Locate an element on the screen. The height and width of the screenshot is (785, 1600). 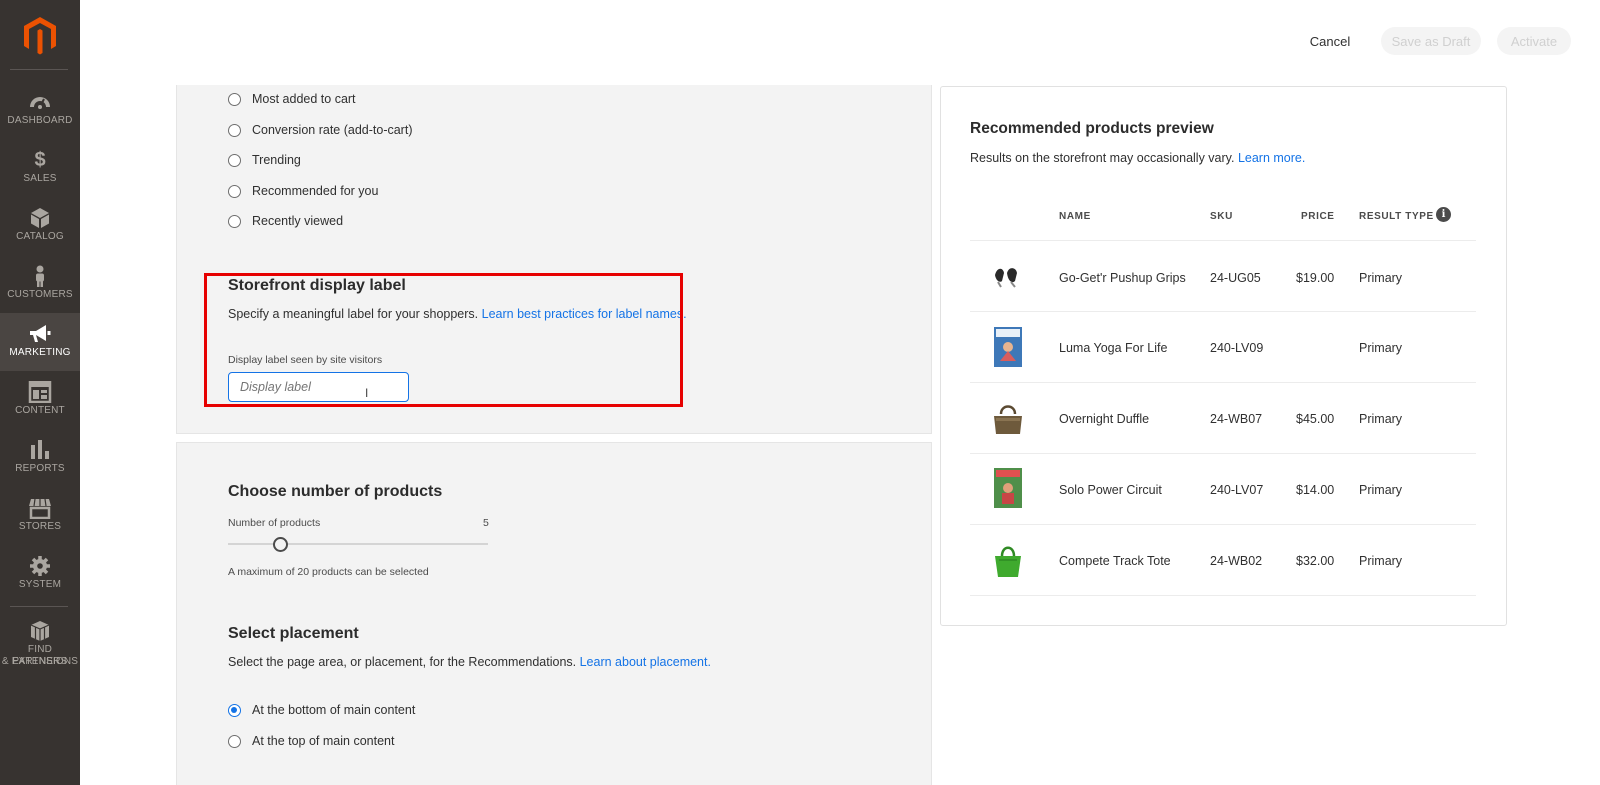
sidebar-item-find-partners: FIND PARTNERS & EXTENSIONS is located at coordinates (40, 640).